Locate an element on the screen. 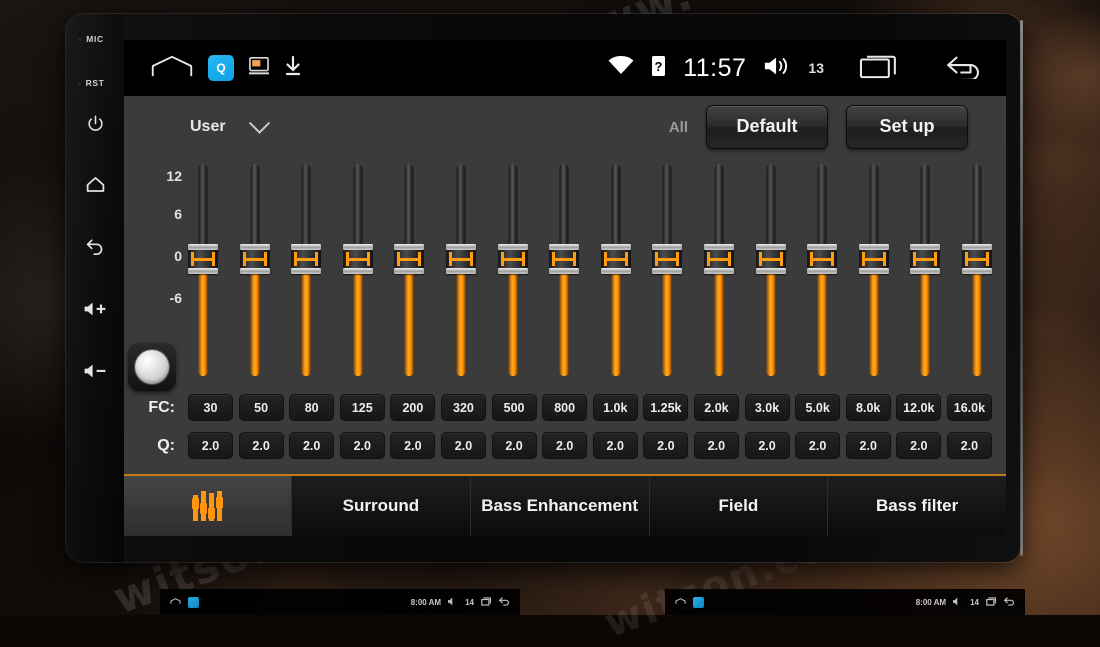 The image size is (1100, 647). fc-cell: 12.0k is located at coordinates (918, 407).